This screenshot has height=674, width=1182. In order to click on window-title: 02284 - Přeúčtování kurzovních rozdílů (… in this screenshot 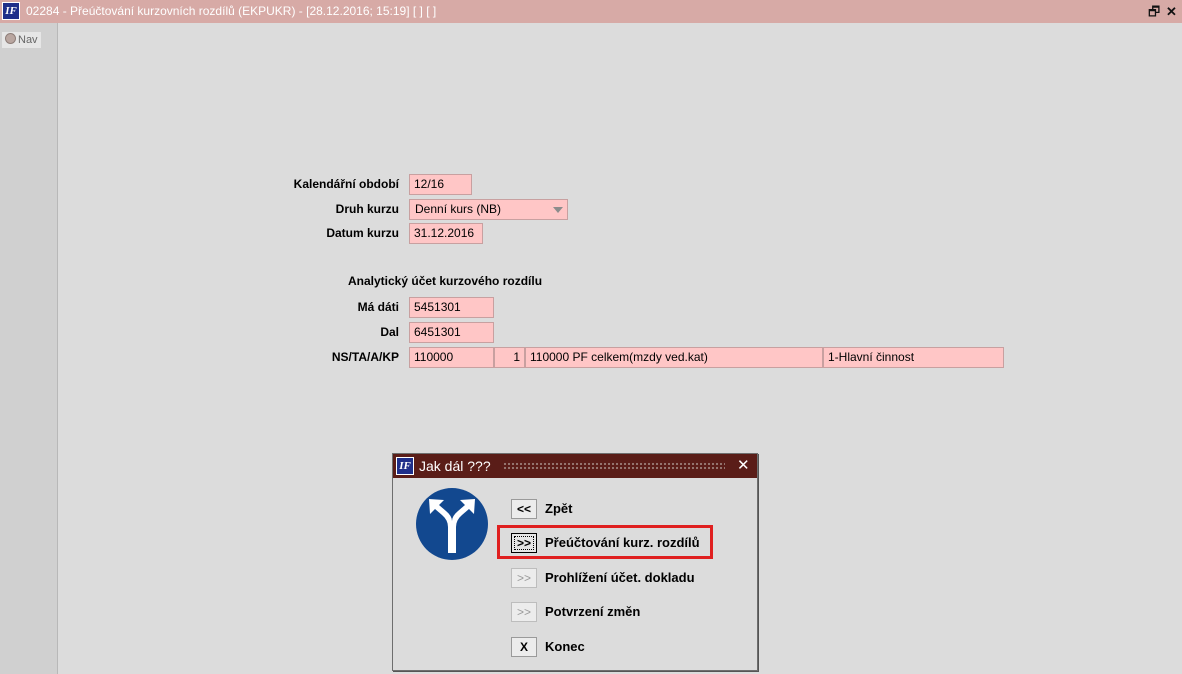, I will do `click(231, 11)`.